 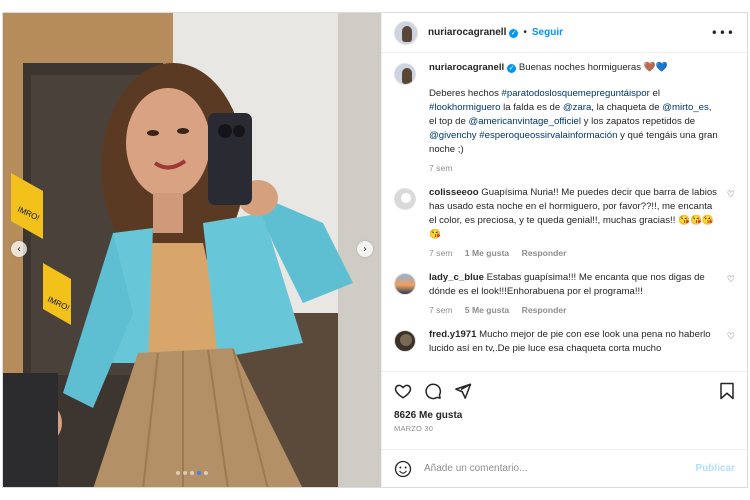 I want to click on comment-meta: 7 sem 1 Me gusta Responder, so click(x=574, y=253).